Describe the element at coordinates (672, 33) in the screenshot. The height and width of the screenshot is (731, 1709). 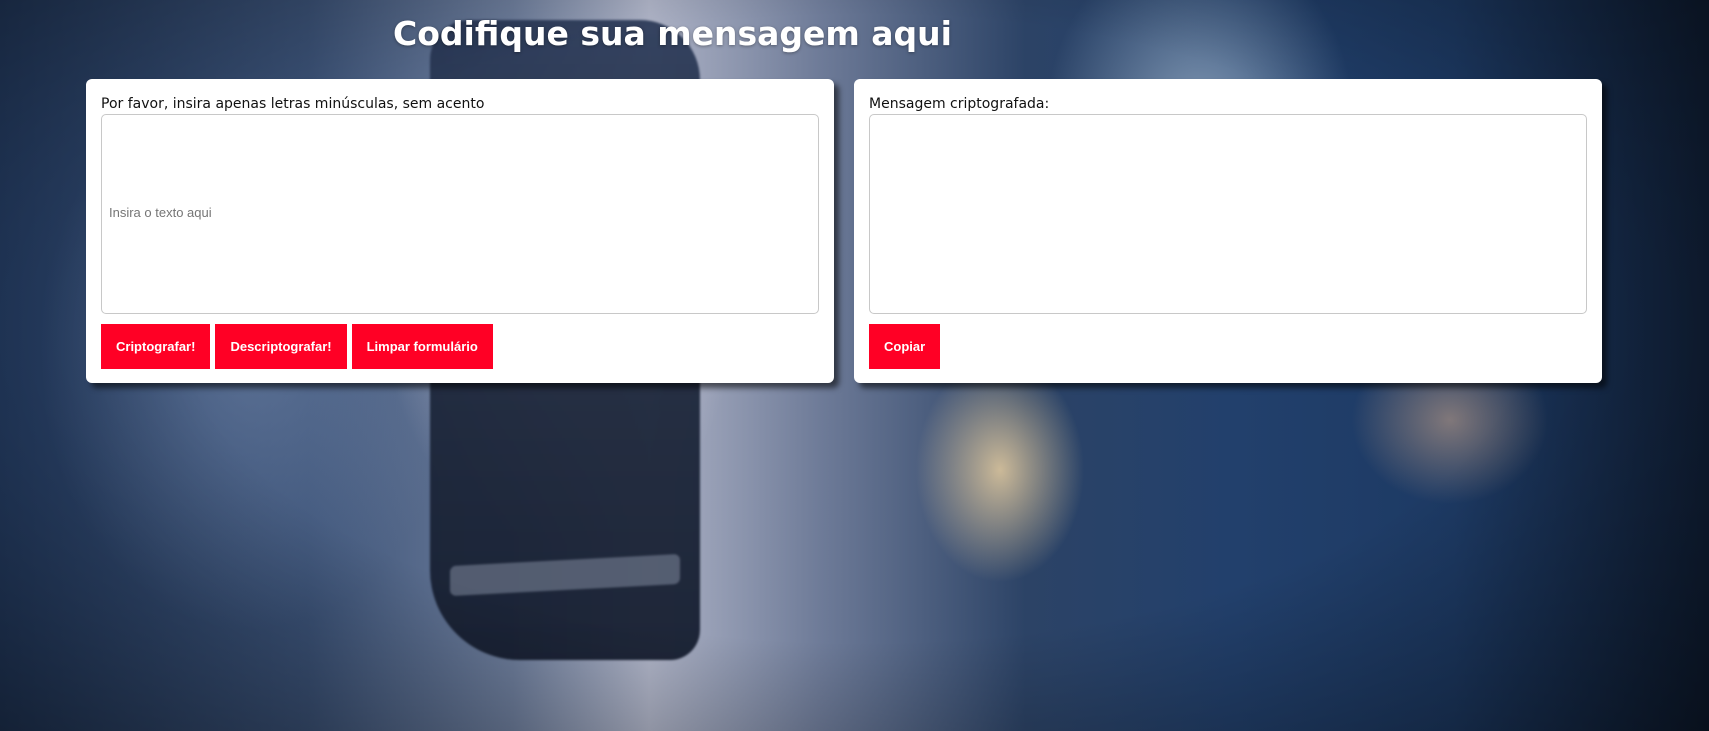
I see `page-title: Codifique sua mensagem aqui` at that location.